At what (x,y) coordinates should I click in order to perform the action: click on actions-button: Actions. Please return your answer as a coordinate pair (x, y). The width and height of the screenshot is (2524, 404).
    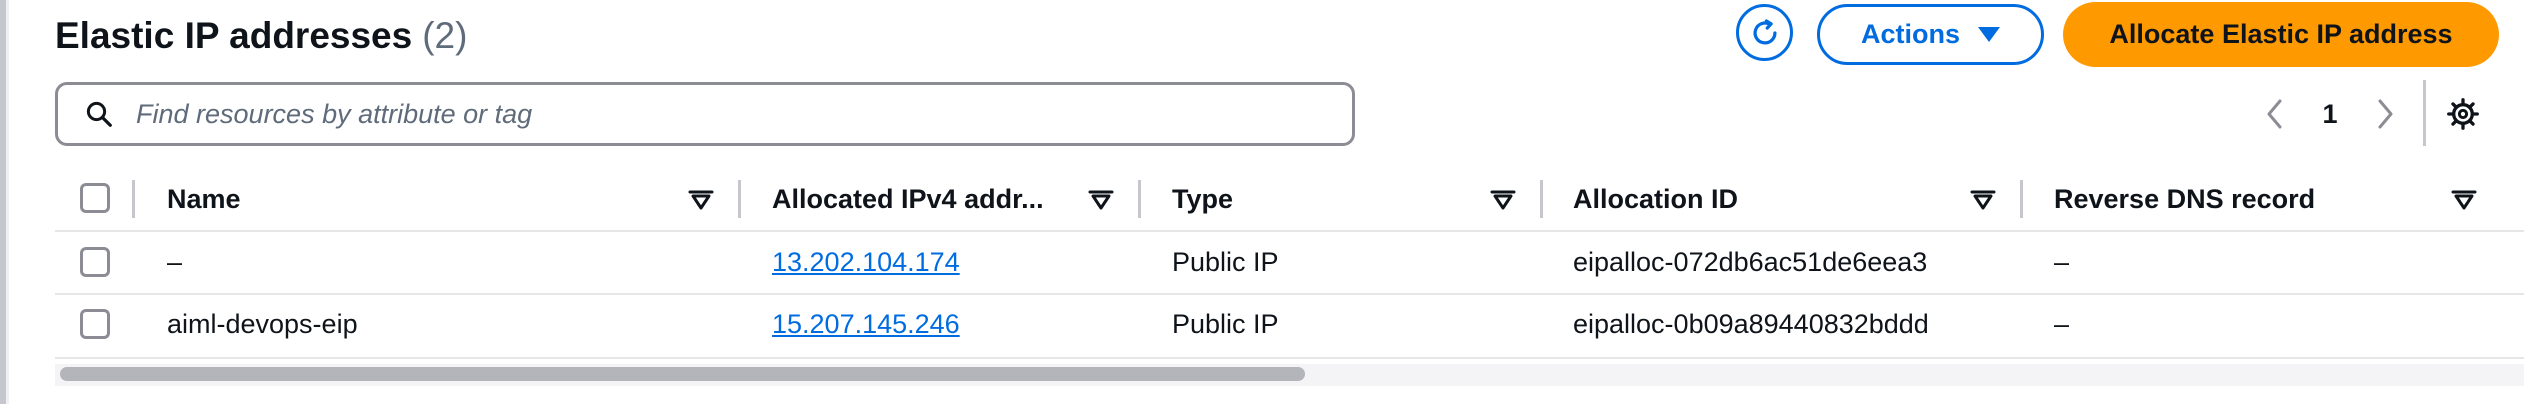
    Looking at the image, I should click on (1930, 34).